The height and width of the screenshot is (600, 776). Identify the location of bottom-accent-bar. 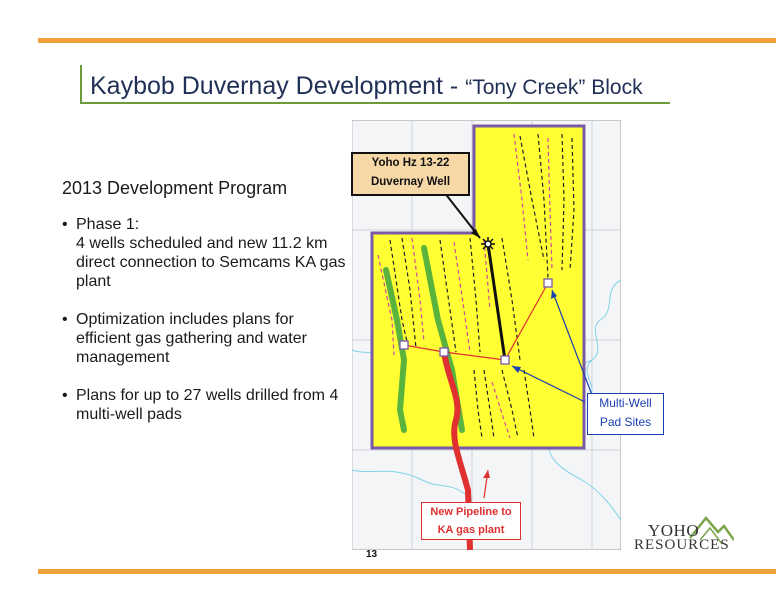
(407, 571).